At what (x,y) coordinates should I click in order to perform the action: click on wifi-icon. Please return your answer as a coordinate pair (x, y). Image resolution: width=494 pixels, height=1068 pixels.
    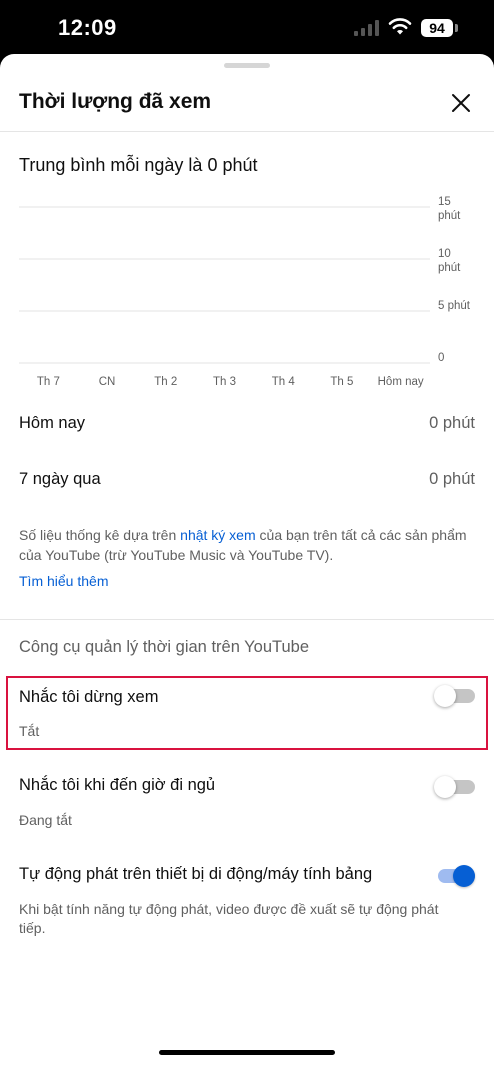
    Looking at the image, I should click on (400, 26).